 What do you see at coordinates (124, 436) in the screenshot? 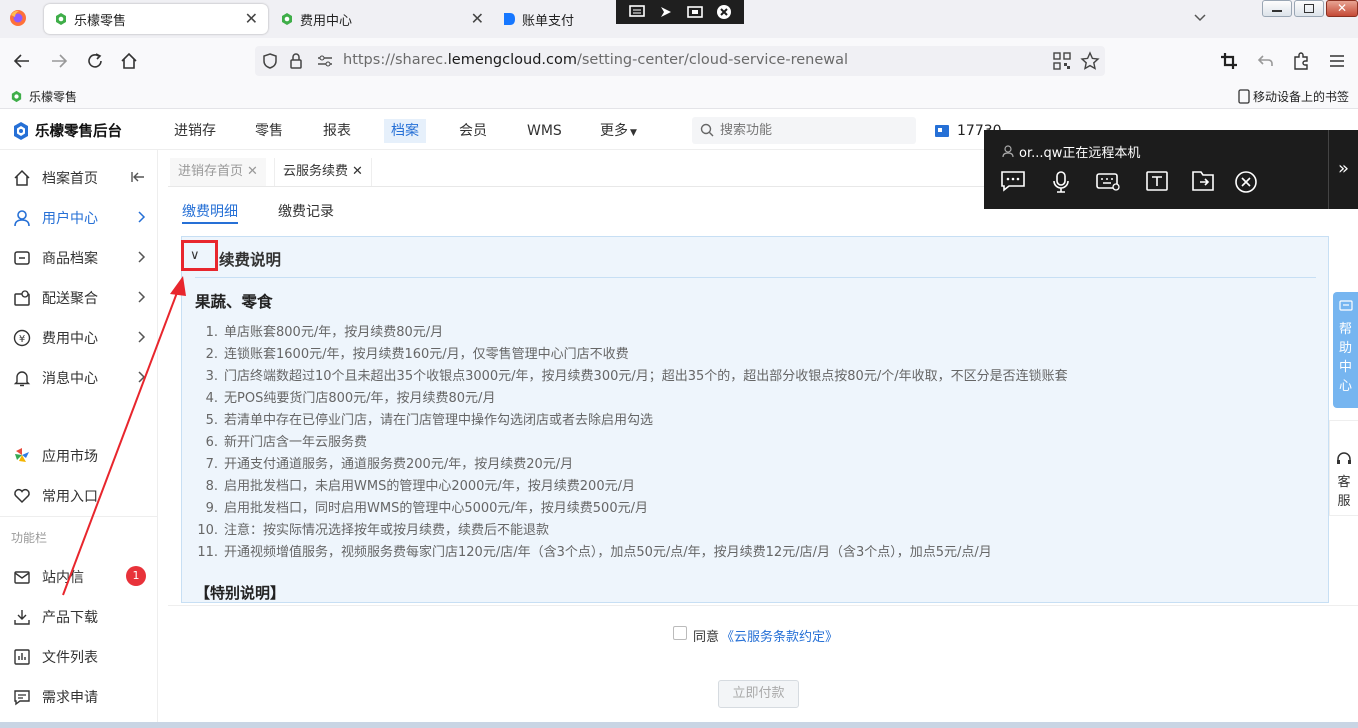
I see `annotation-arrow` at bounding box center [124, 436].